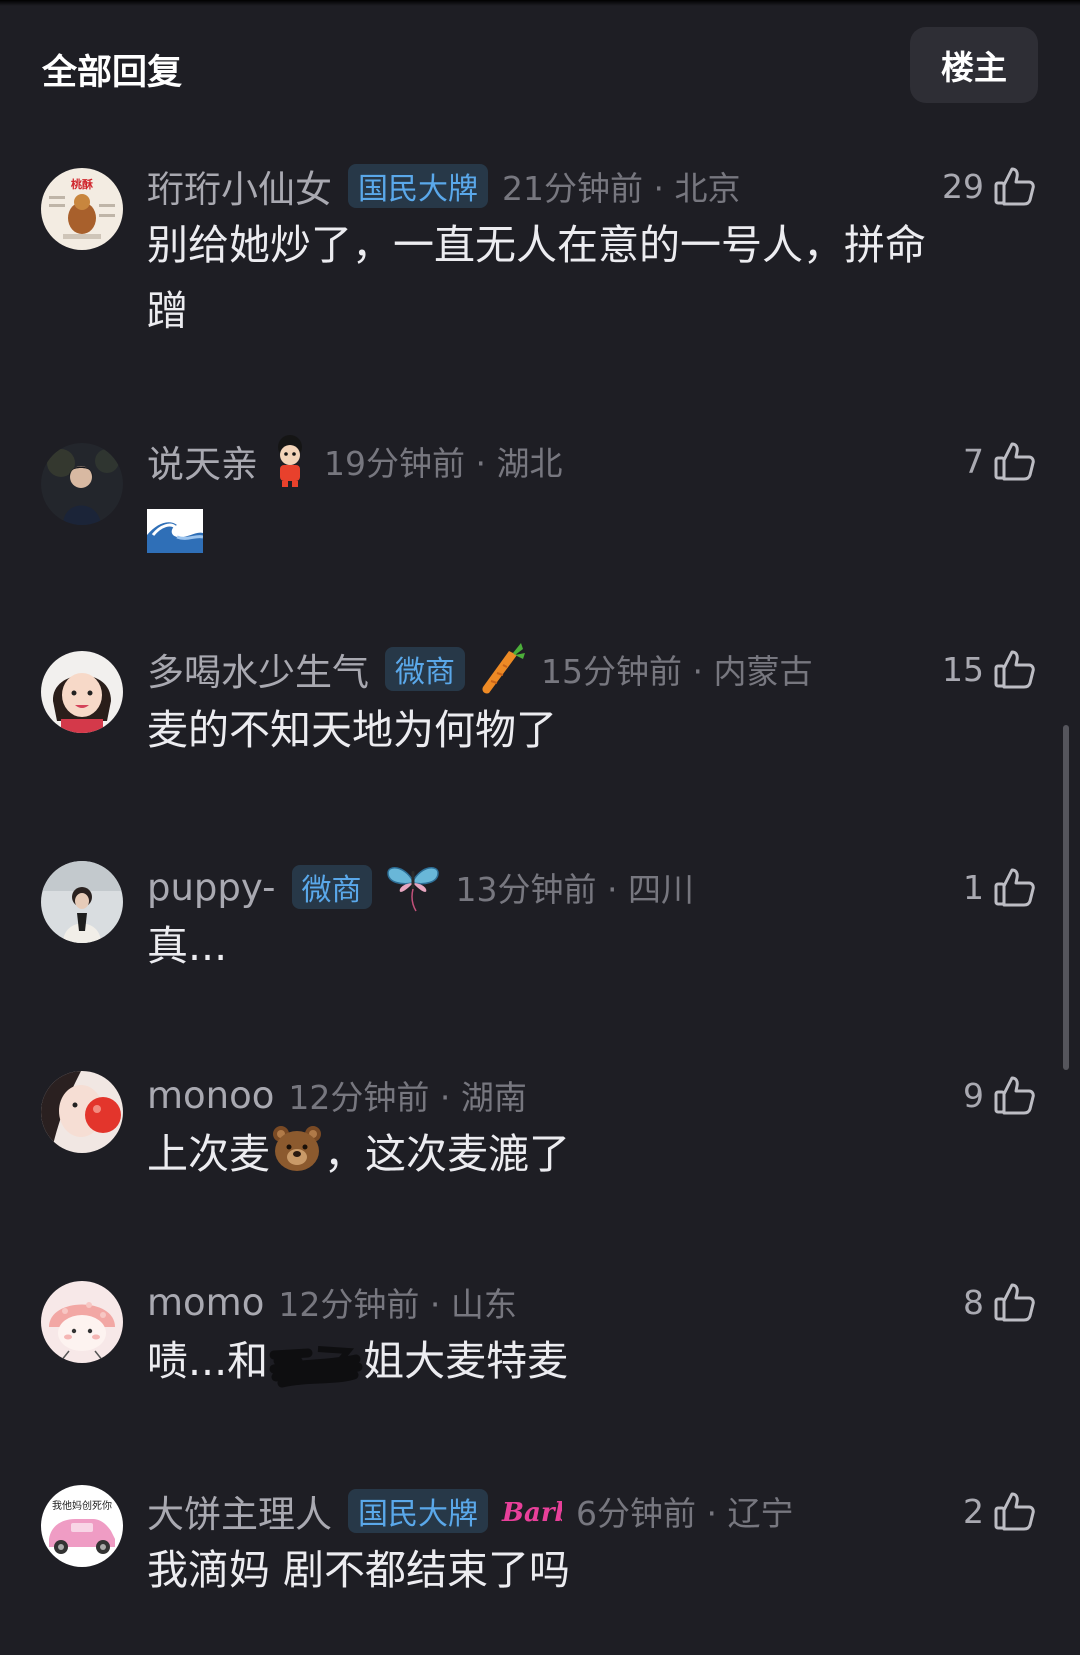  I want to click on svg-text: Barbie, so click(531, 1513).